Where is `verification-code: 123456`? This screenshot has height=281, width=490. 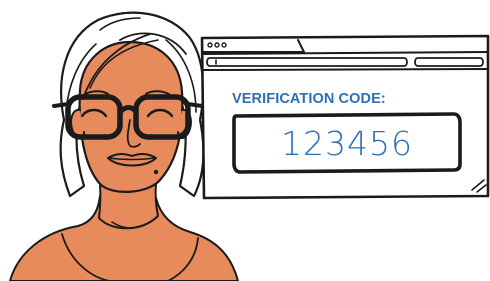 verification-code: 123456 is located at coordinates (347, 143).